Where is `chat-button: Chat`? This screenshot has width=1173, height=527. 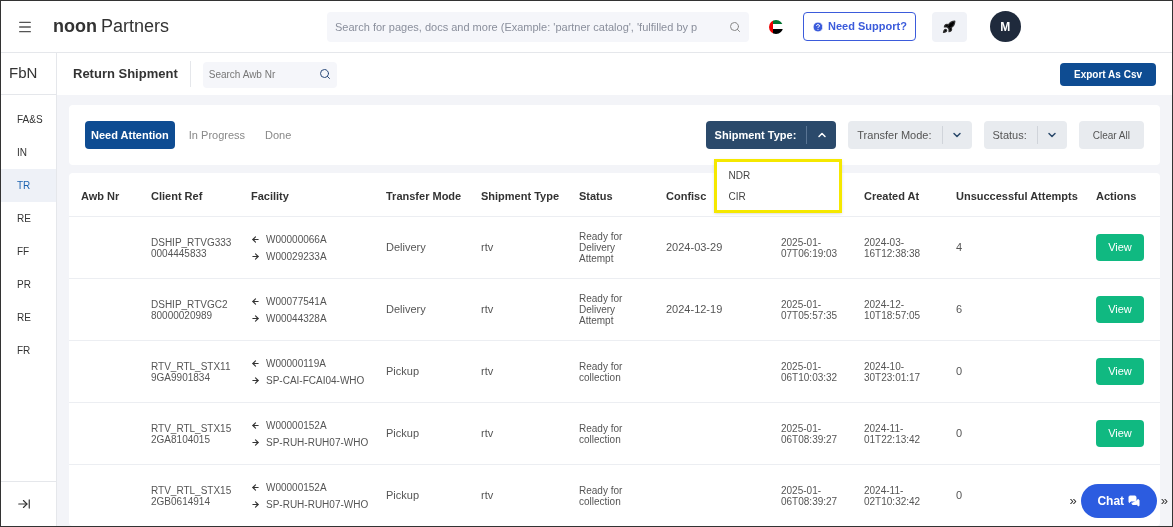
chat-button: Chat is located at coordinates (1118, 501).